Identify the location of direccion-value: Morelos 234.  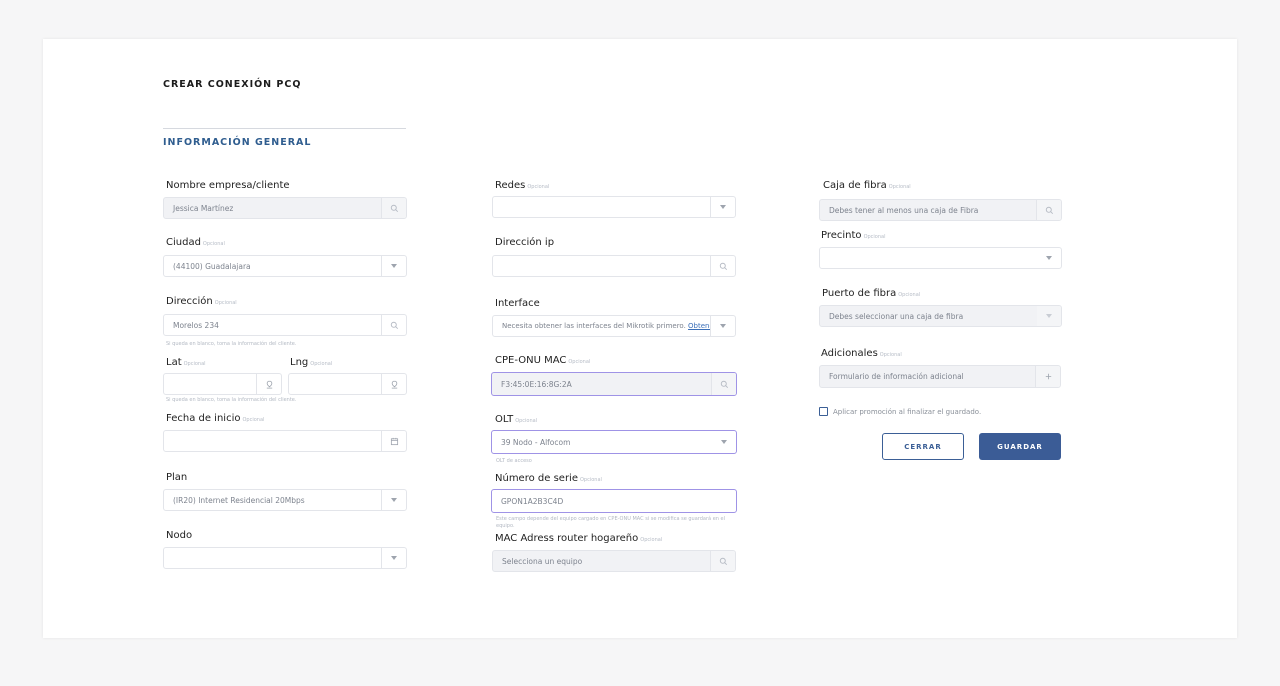
(196, 325).